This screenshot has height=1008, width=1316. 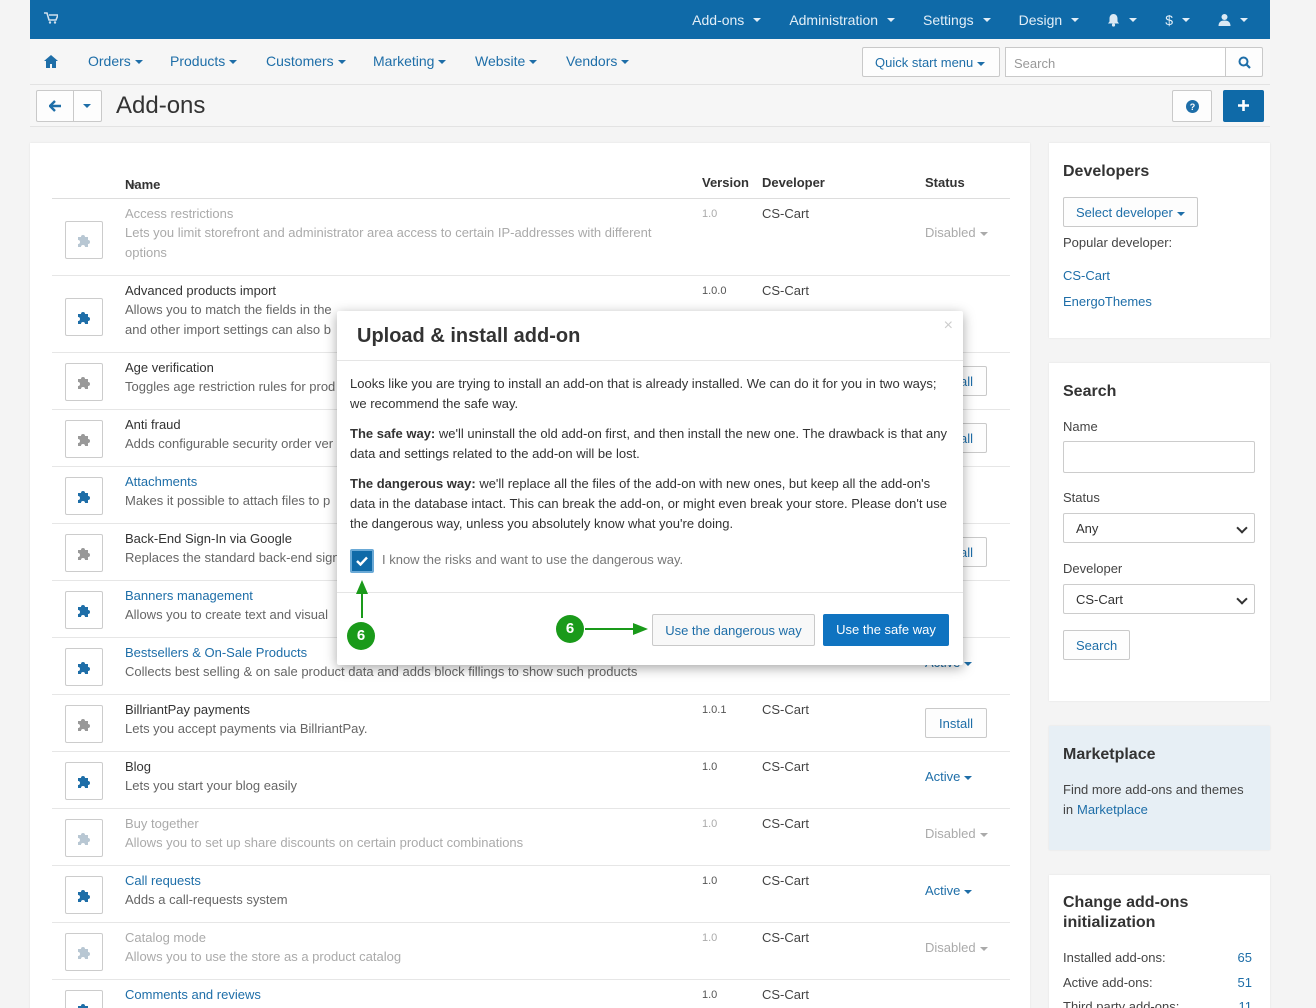 I want to click on developer-link-cscart: CS-Cart, so click(x=1086, y=275).